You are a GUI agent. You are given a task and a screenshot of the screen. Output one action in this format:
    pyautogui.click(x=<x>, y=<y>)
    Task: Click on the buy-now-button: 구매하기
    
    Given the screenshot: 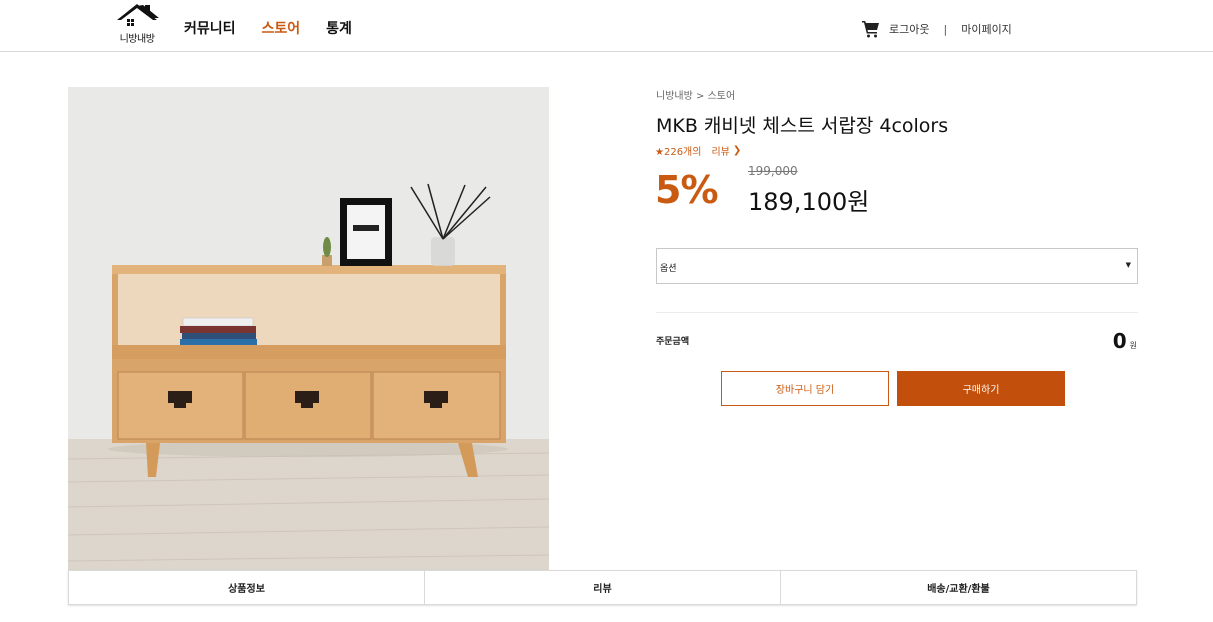 What is the action you would take?
    pyautogui.click(x=981, y=388)
    